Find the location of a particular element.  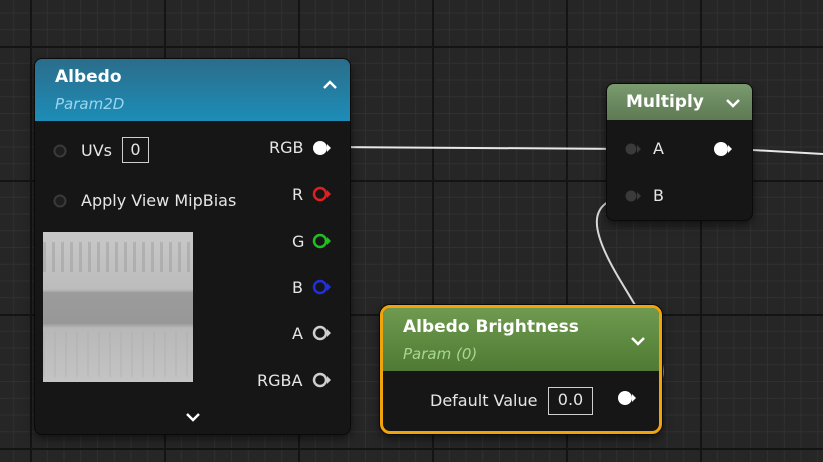

default-value-field: 0.0 is located at coordinates (570, 401).